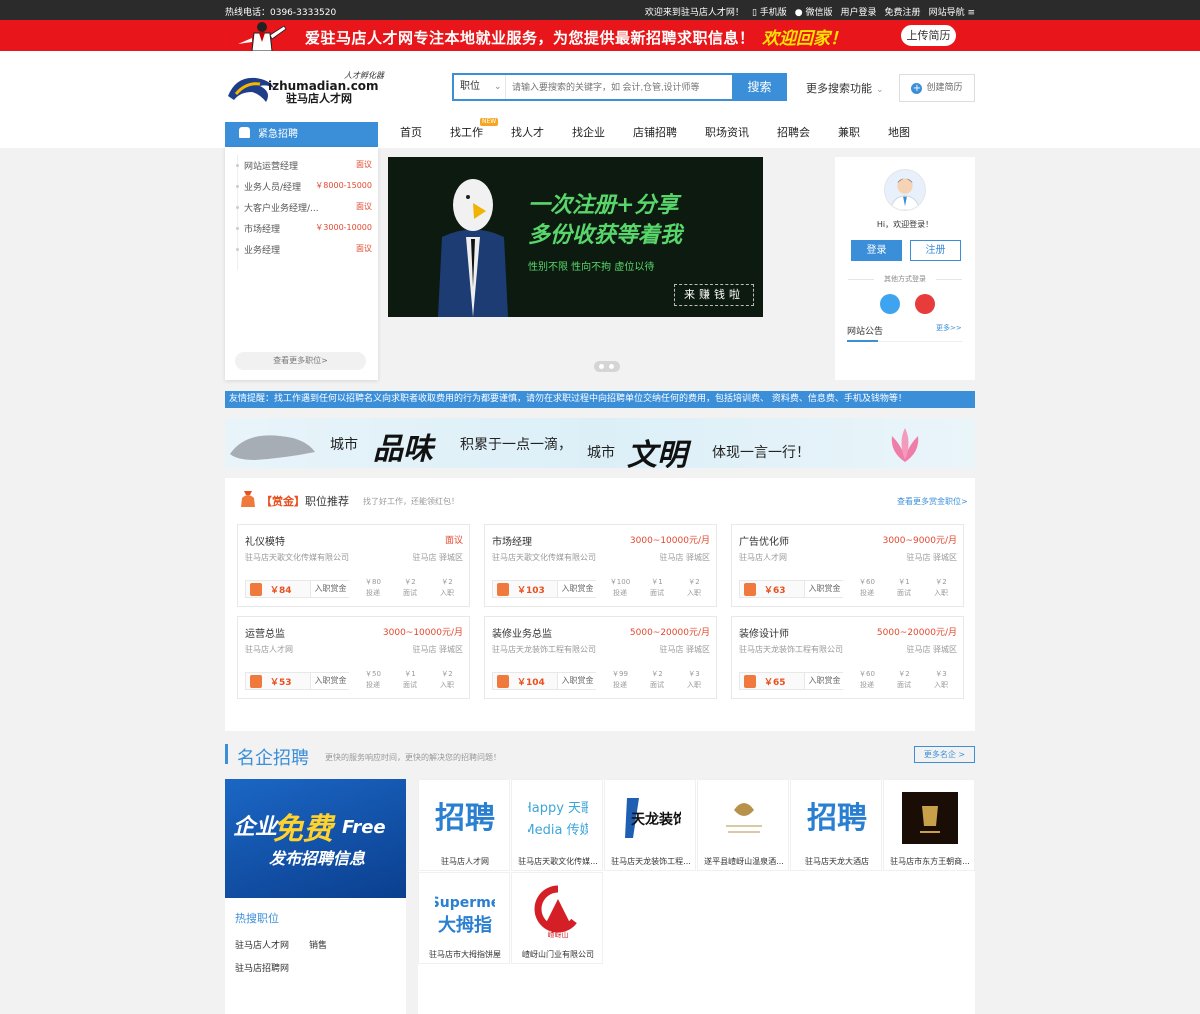  Describe the element at coordinates (301, 134) in the screenshot. I see `urgent-jobs-tab: 紧急招聘` at that location.